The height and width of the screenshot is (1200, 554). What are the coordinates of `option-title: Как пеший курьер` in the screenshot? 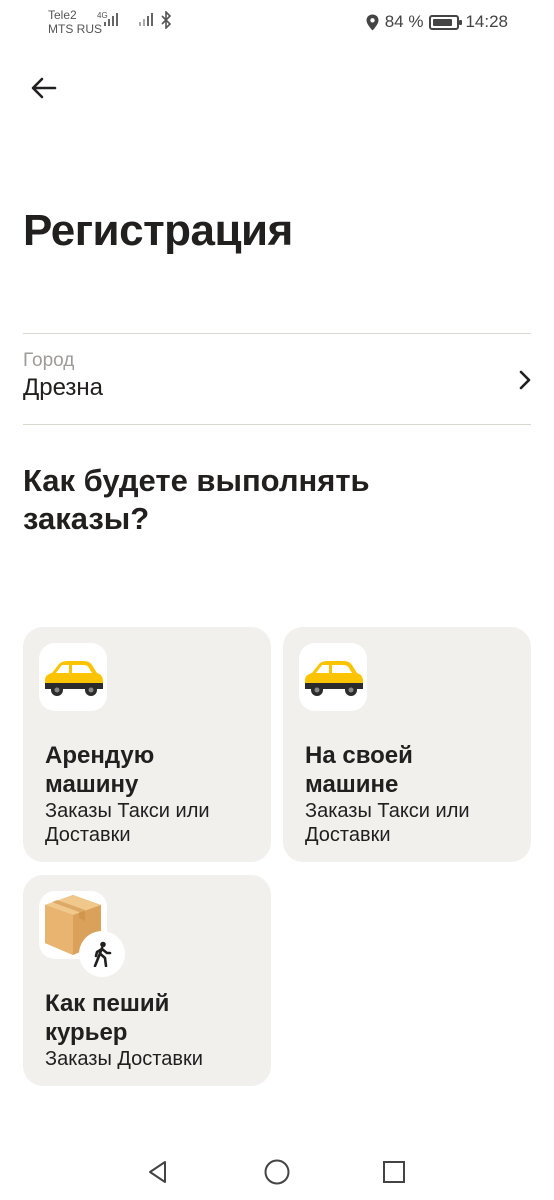 It's located at (107, 1018).